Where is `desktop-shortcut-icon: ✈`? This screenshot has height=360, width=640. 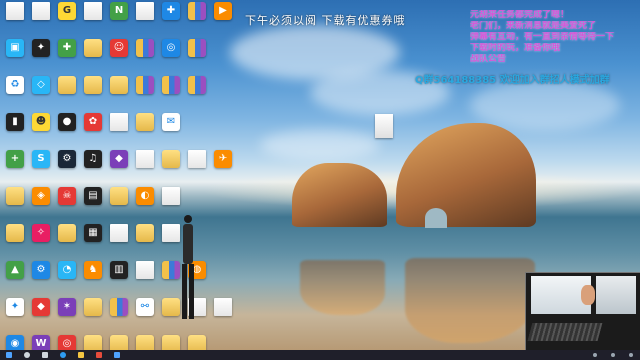 desktop-shortcut-icon: ✈ is located at coordinates (223, 164).